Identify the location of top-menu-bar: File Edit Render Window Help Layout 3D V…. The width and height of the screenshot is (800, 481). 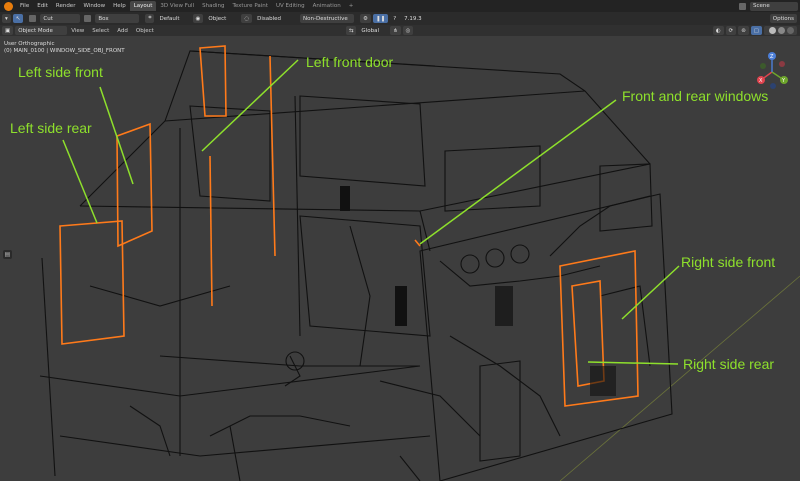
(400, 6).